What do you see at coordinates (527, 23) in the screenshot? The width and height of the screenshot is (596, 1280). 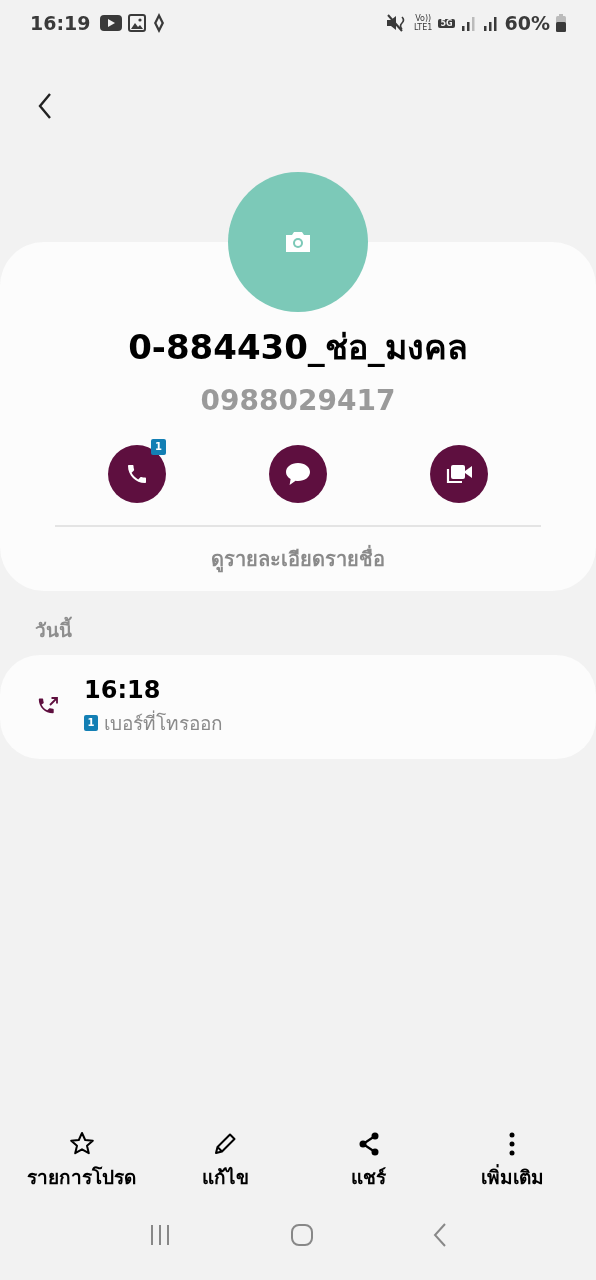 I see `battery-percent: 60%` at bounding box center [527, 23].